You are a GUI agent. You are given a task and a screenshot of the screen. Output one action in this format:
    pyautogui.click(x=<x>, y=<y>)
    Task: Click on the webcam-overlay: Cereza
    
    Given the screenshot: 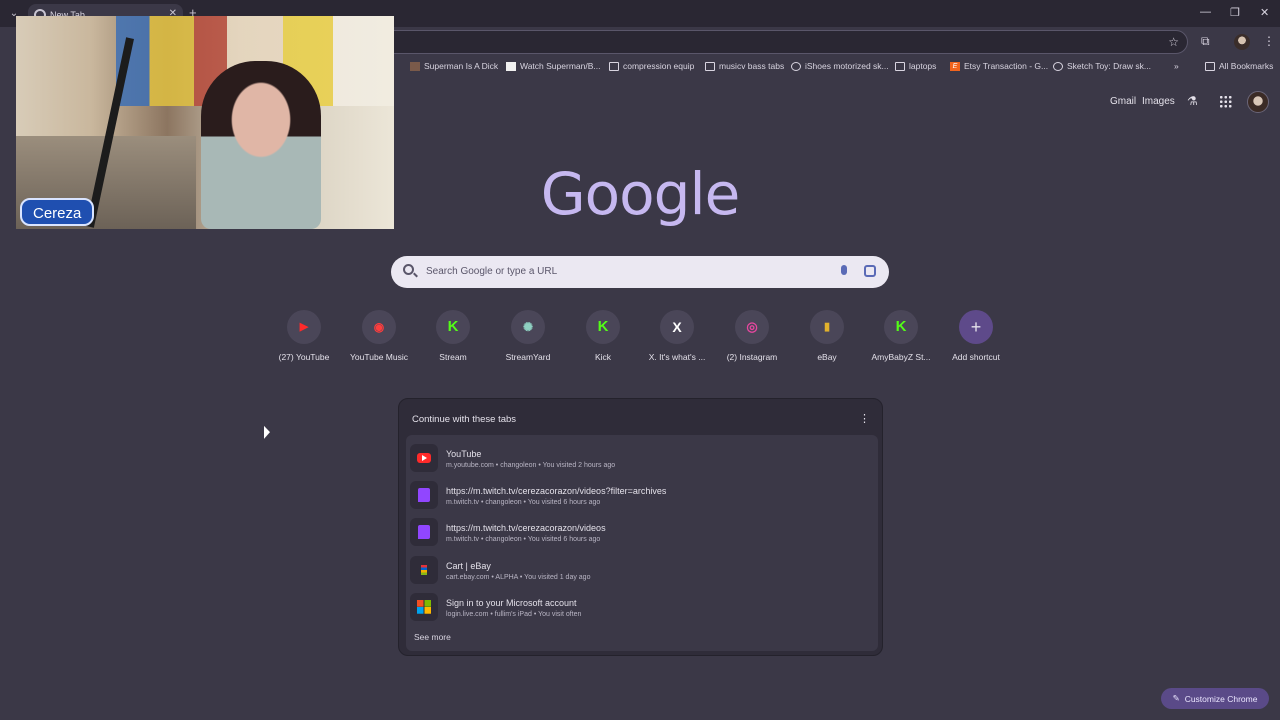 What is the action you would take?
    pyautogui.click(x=205, y=122)
    